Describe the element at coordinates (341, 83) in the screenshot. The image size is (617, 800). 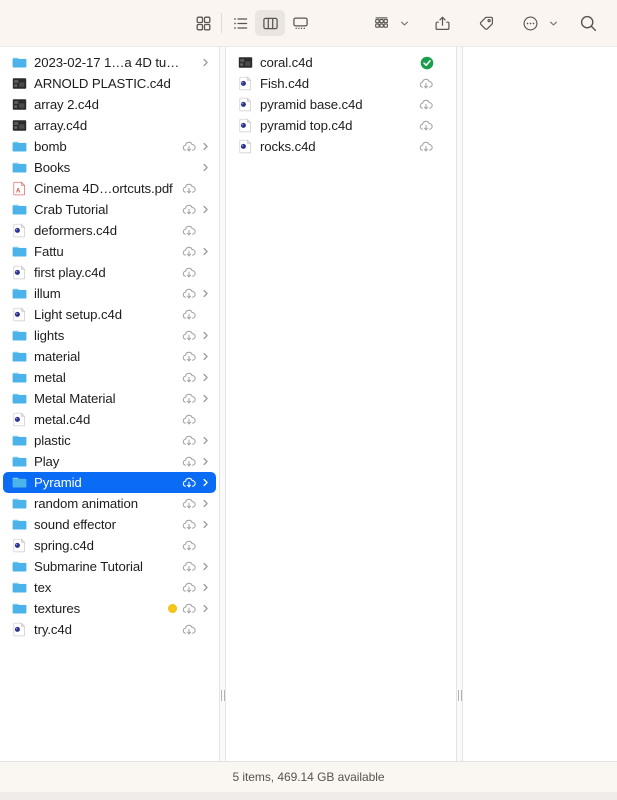
I see `file-row: Fish.c4d` at that location.